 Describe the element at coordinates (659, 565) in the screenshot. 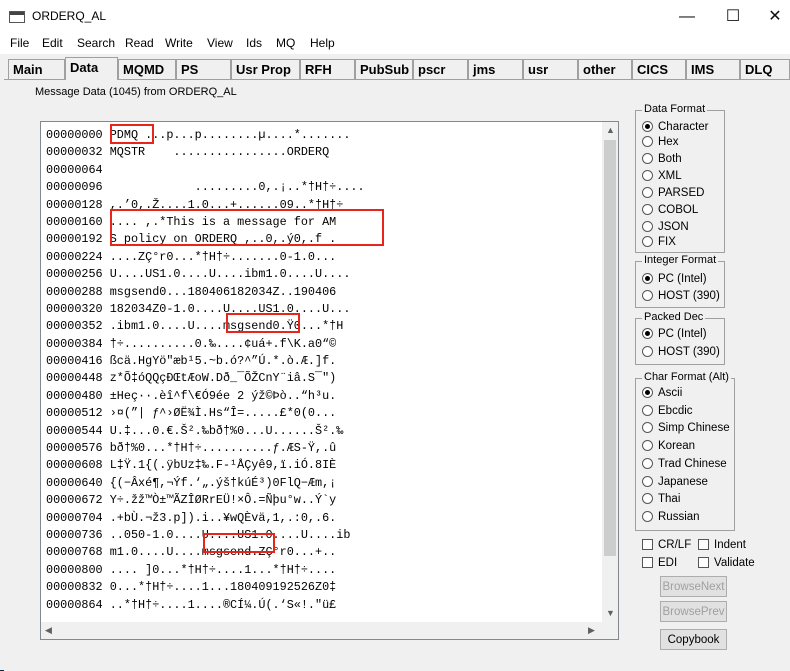

I see `edi-checkbox: EDI` at that location.